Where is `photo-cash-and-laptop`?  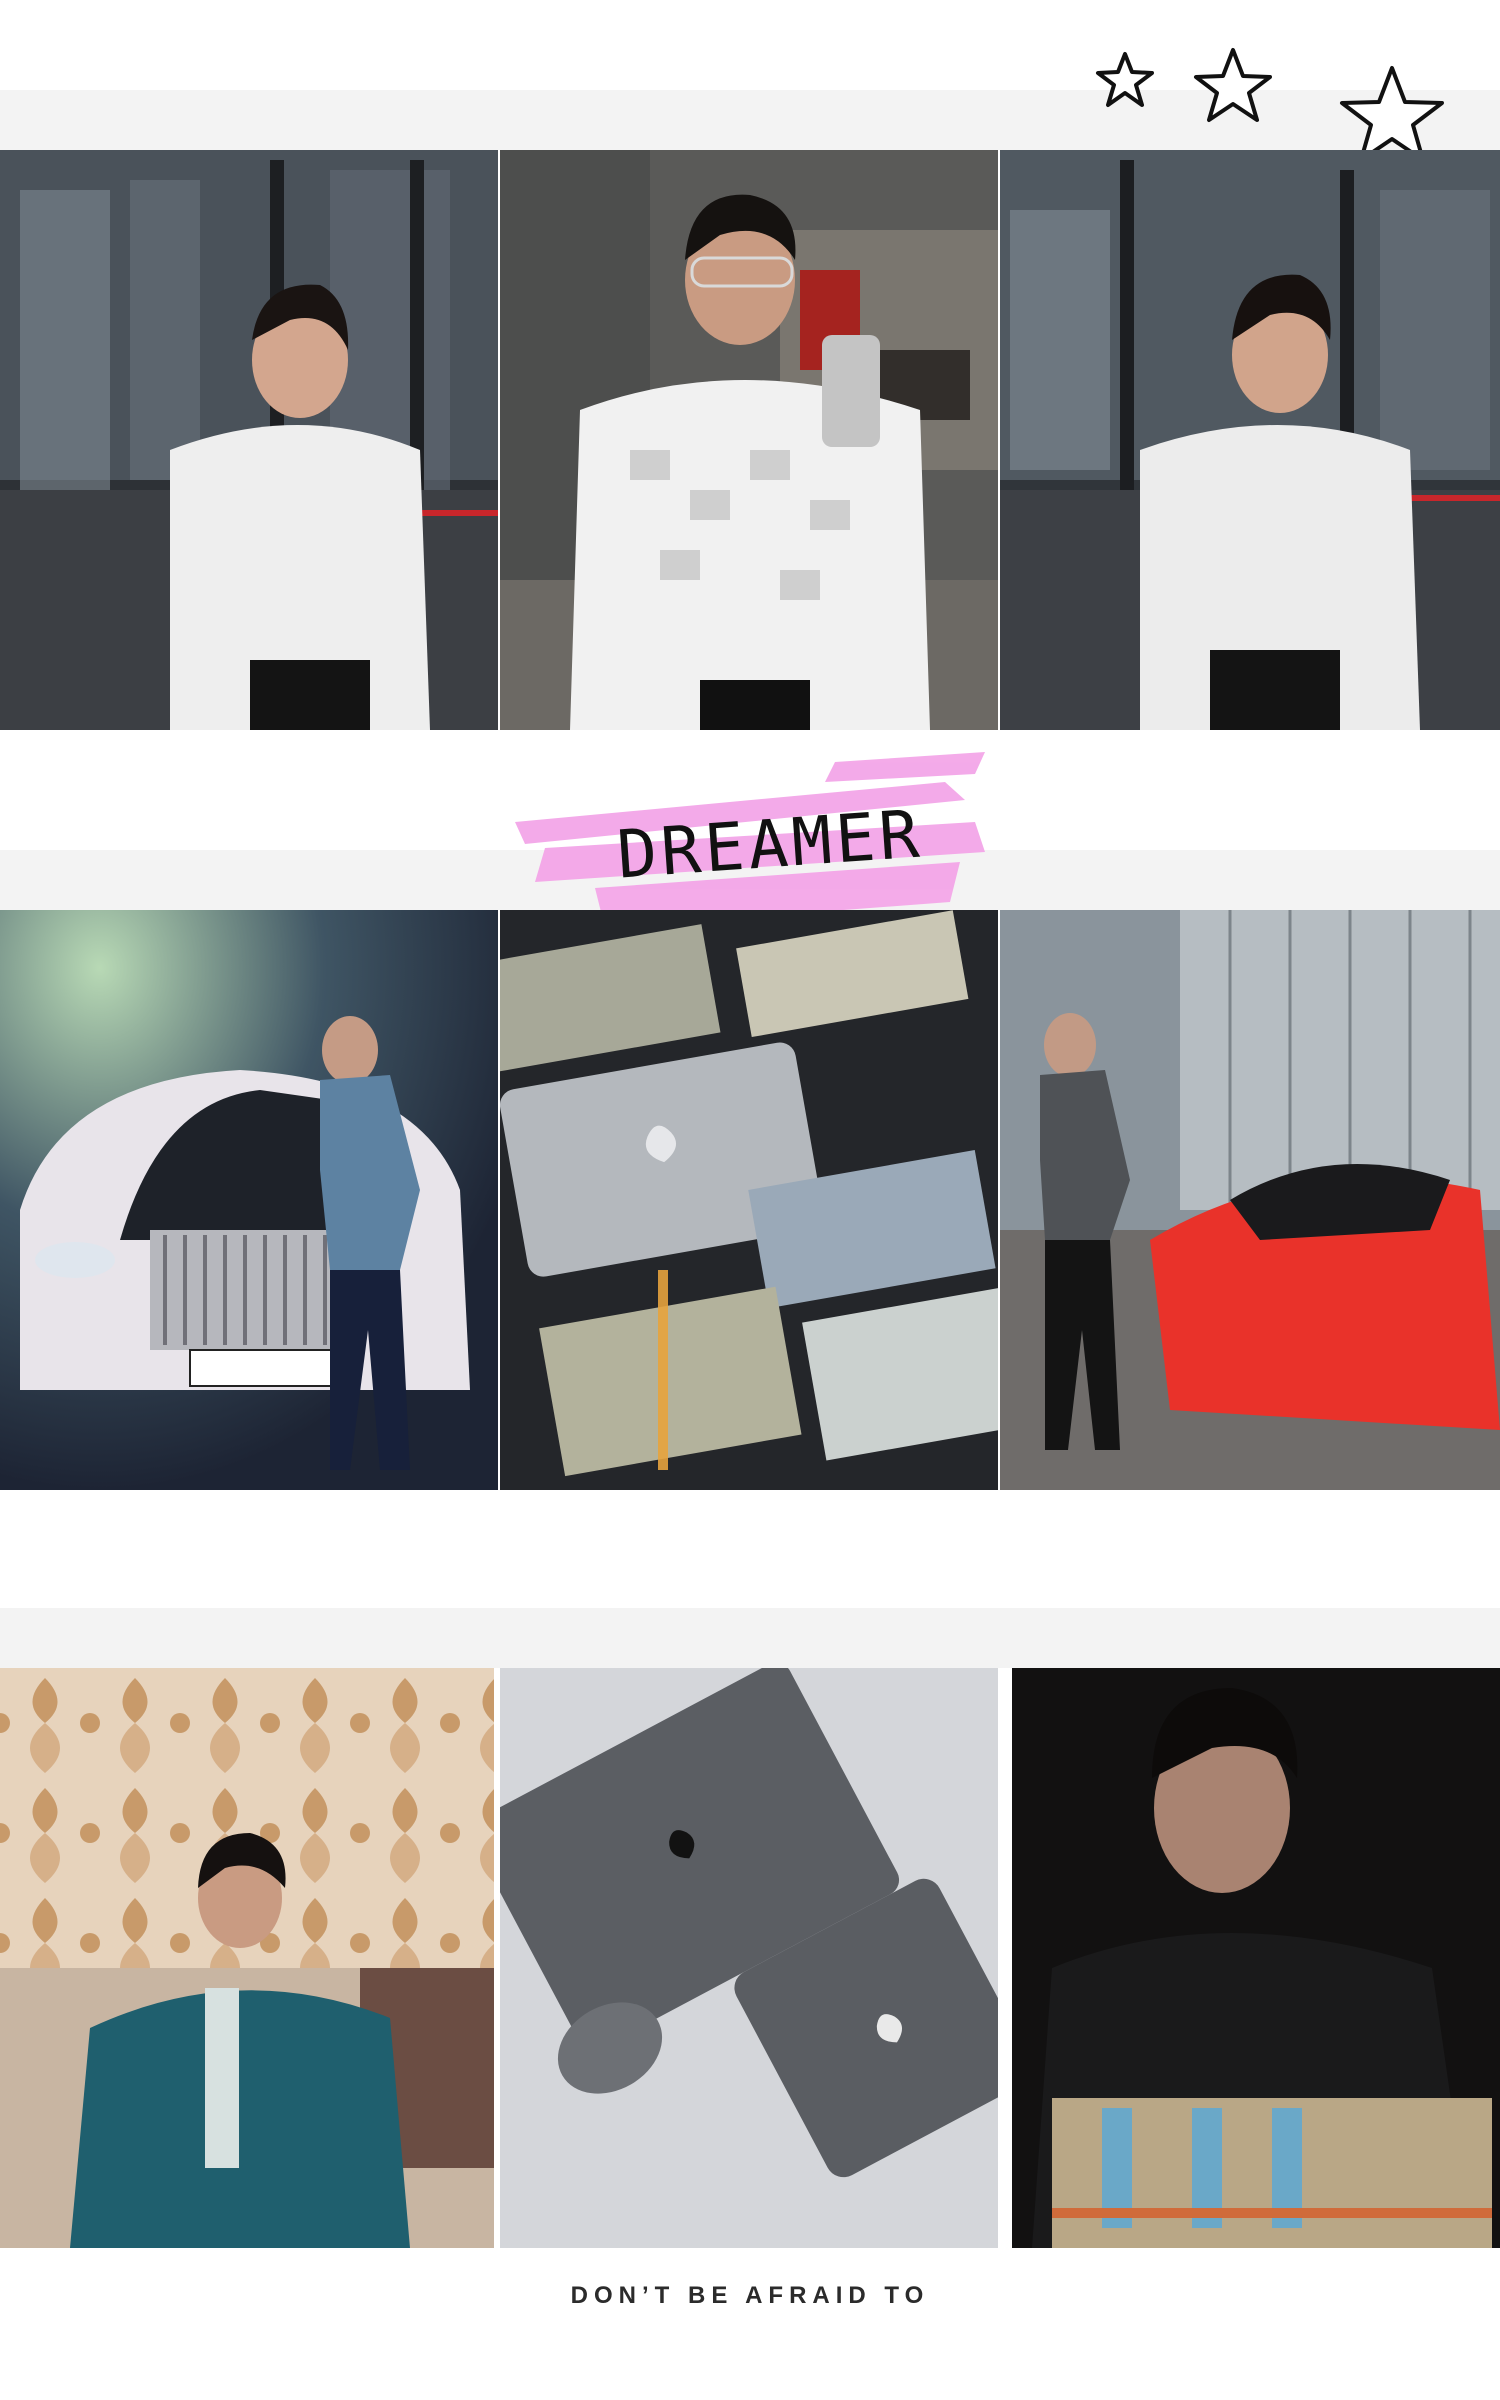
photo-cash-and-laptop is located at coordinates (749, 1200).